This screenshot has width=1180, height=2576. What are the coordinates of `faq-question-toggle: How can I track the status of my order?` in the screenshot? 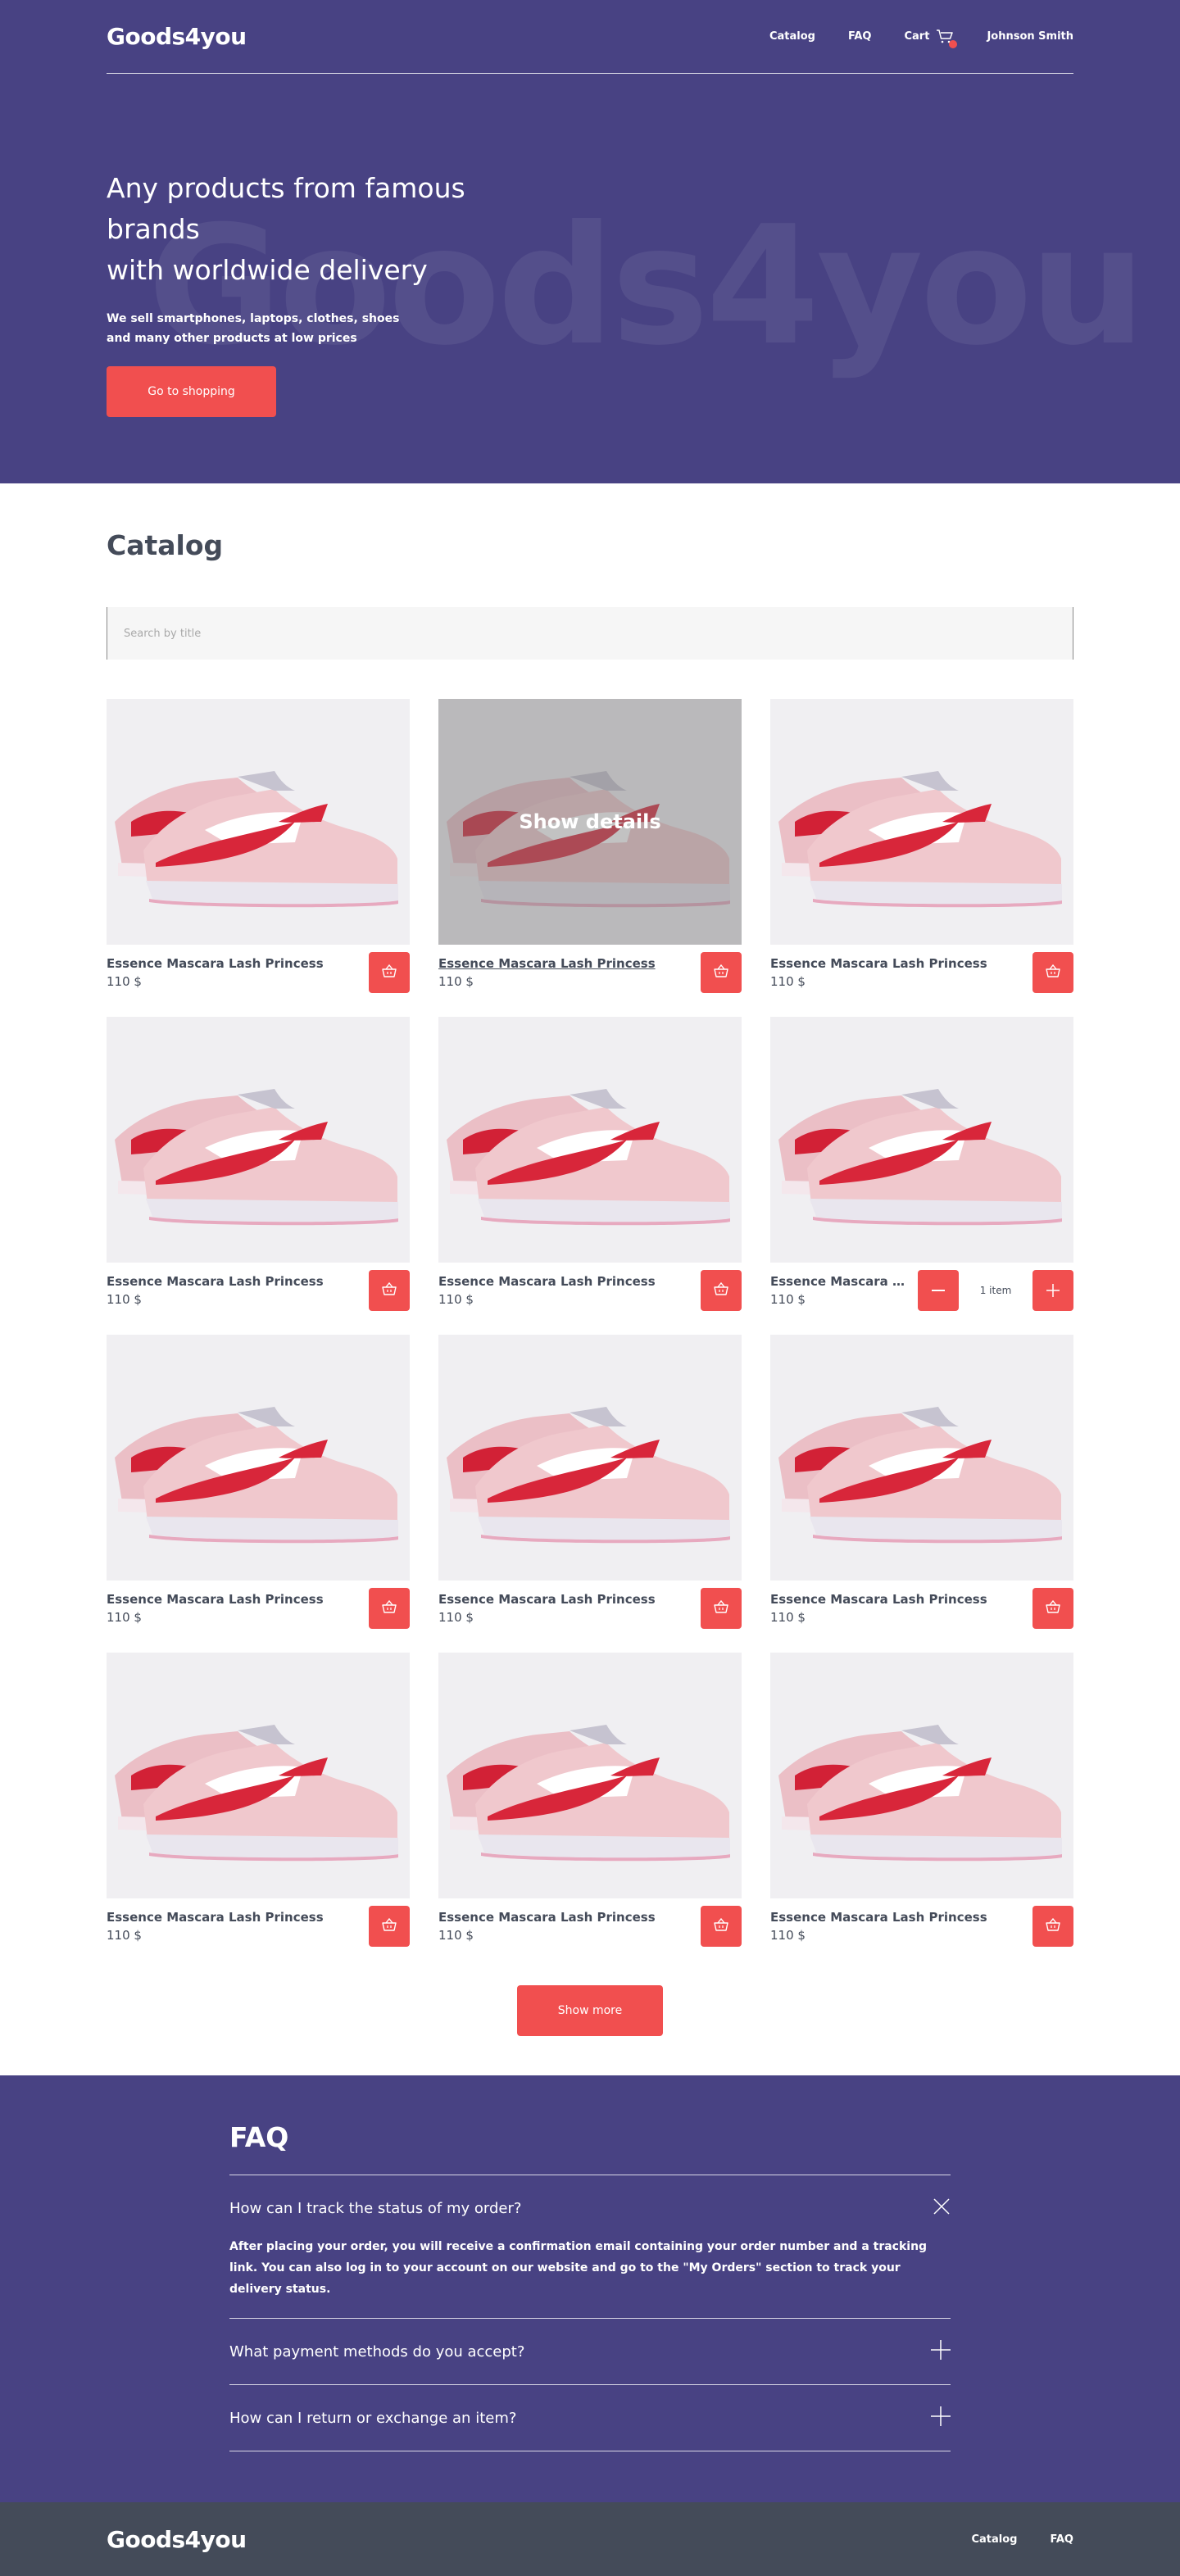 It's located at (590, 2208).